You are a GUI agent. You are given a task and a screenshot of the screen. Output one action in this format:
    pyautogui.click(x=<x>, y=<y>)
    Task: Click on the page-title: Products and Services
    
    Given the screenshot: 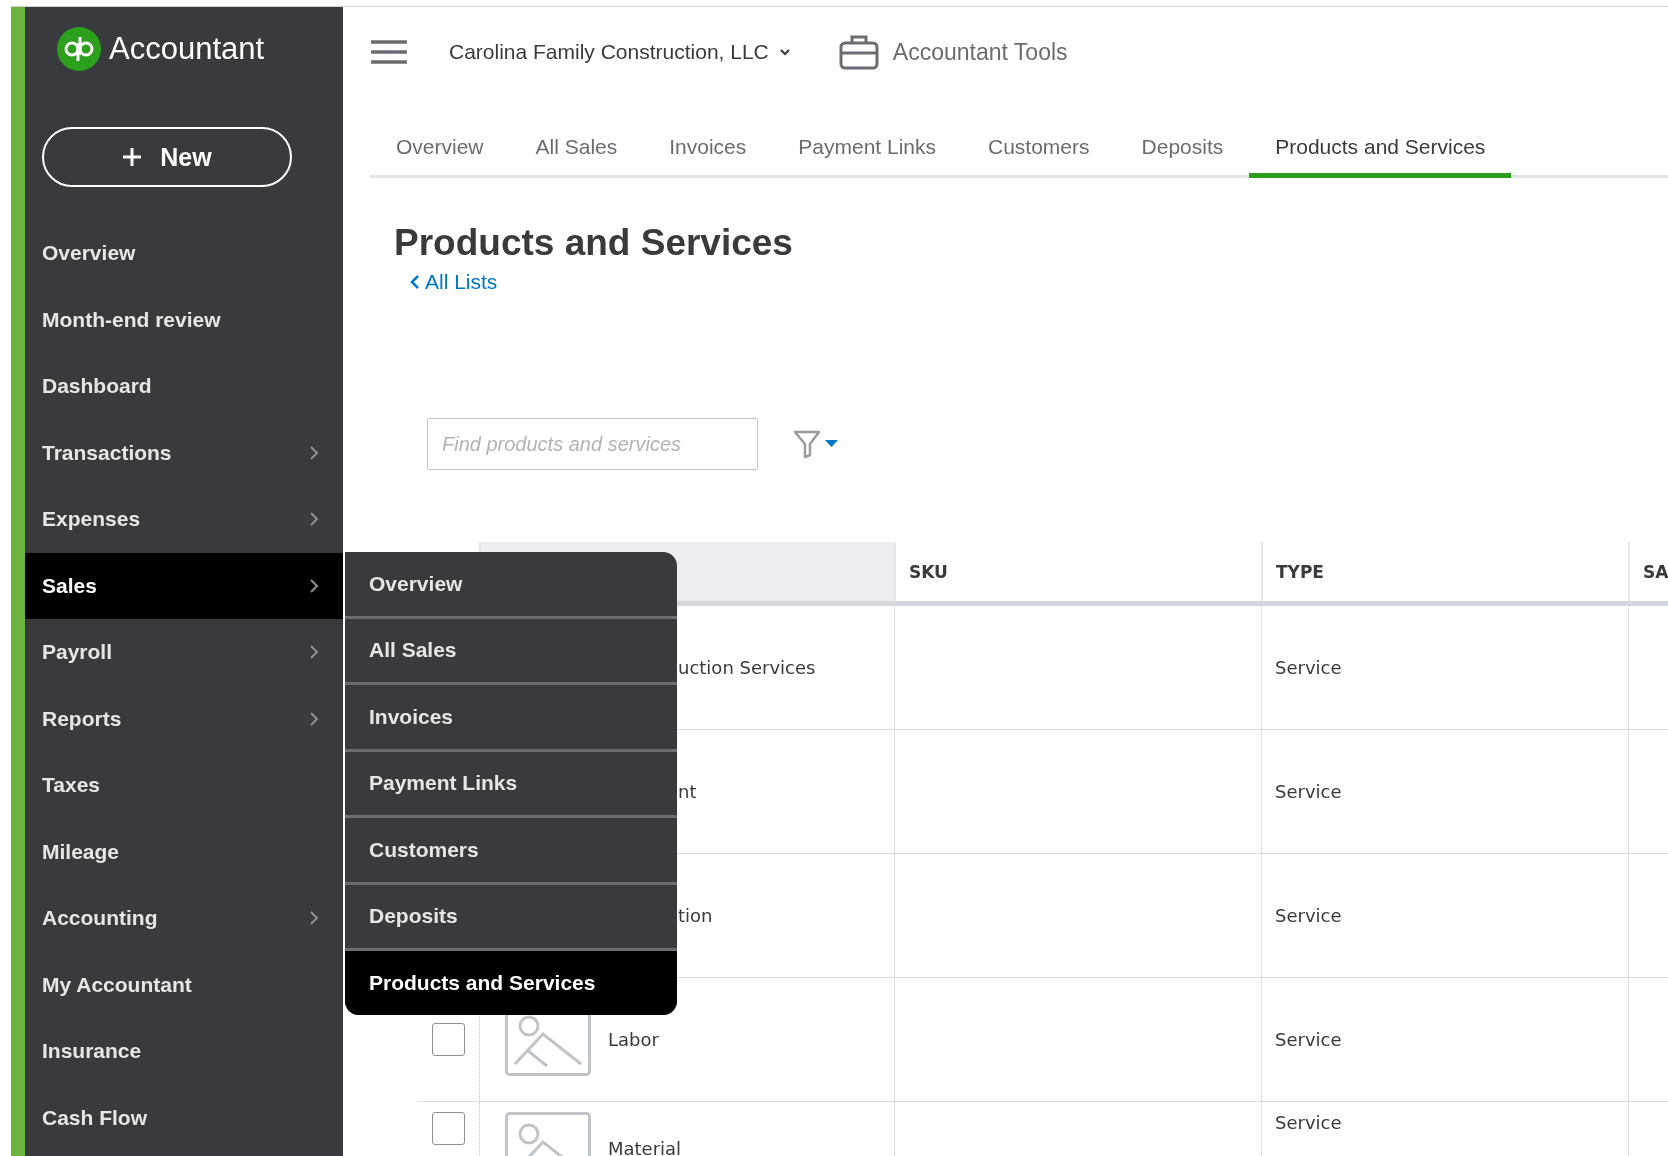 What is the action you would take?
    pyautogui.click(x=594, y=243)
    